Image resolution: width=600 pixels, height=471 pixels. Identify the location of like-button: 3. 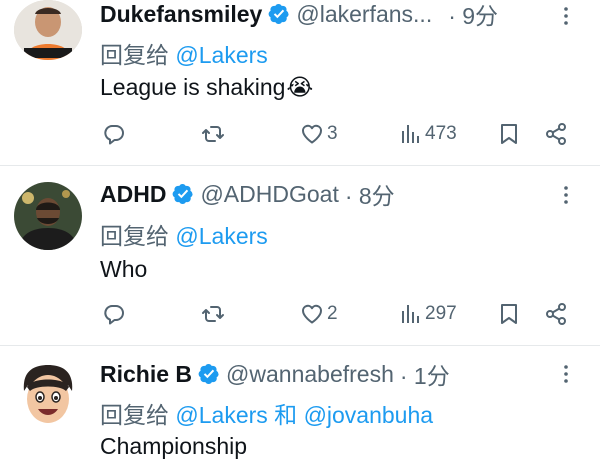
(319, 134).